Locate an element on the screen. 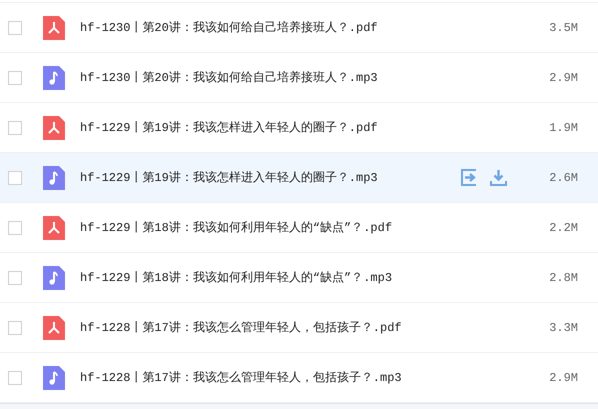 The image size is (598, 409). file-size: 3.3M is located at coordinates (563, 328).